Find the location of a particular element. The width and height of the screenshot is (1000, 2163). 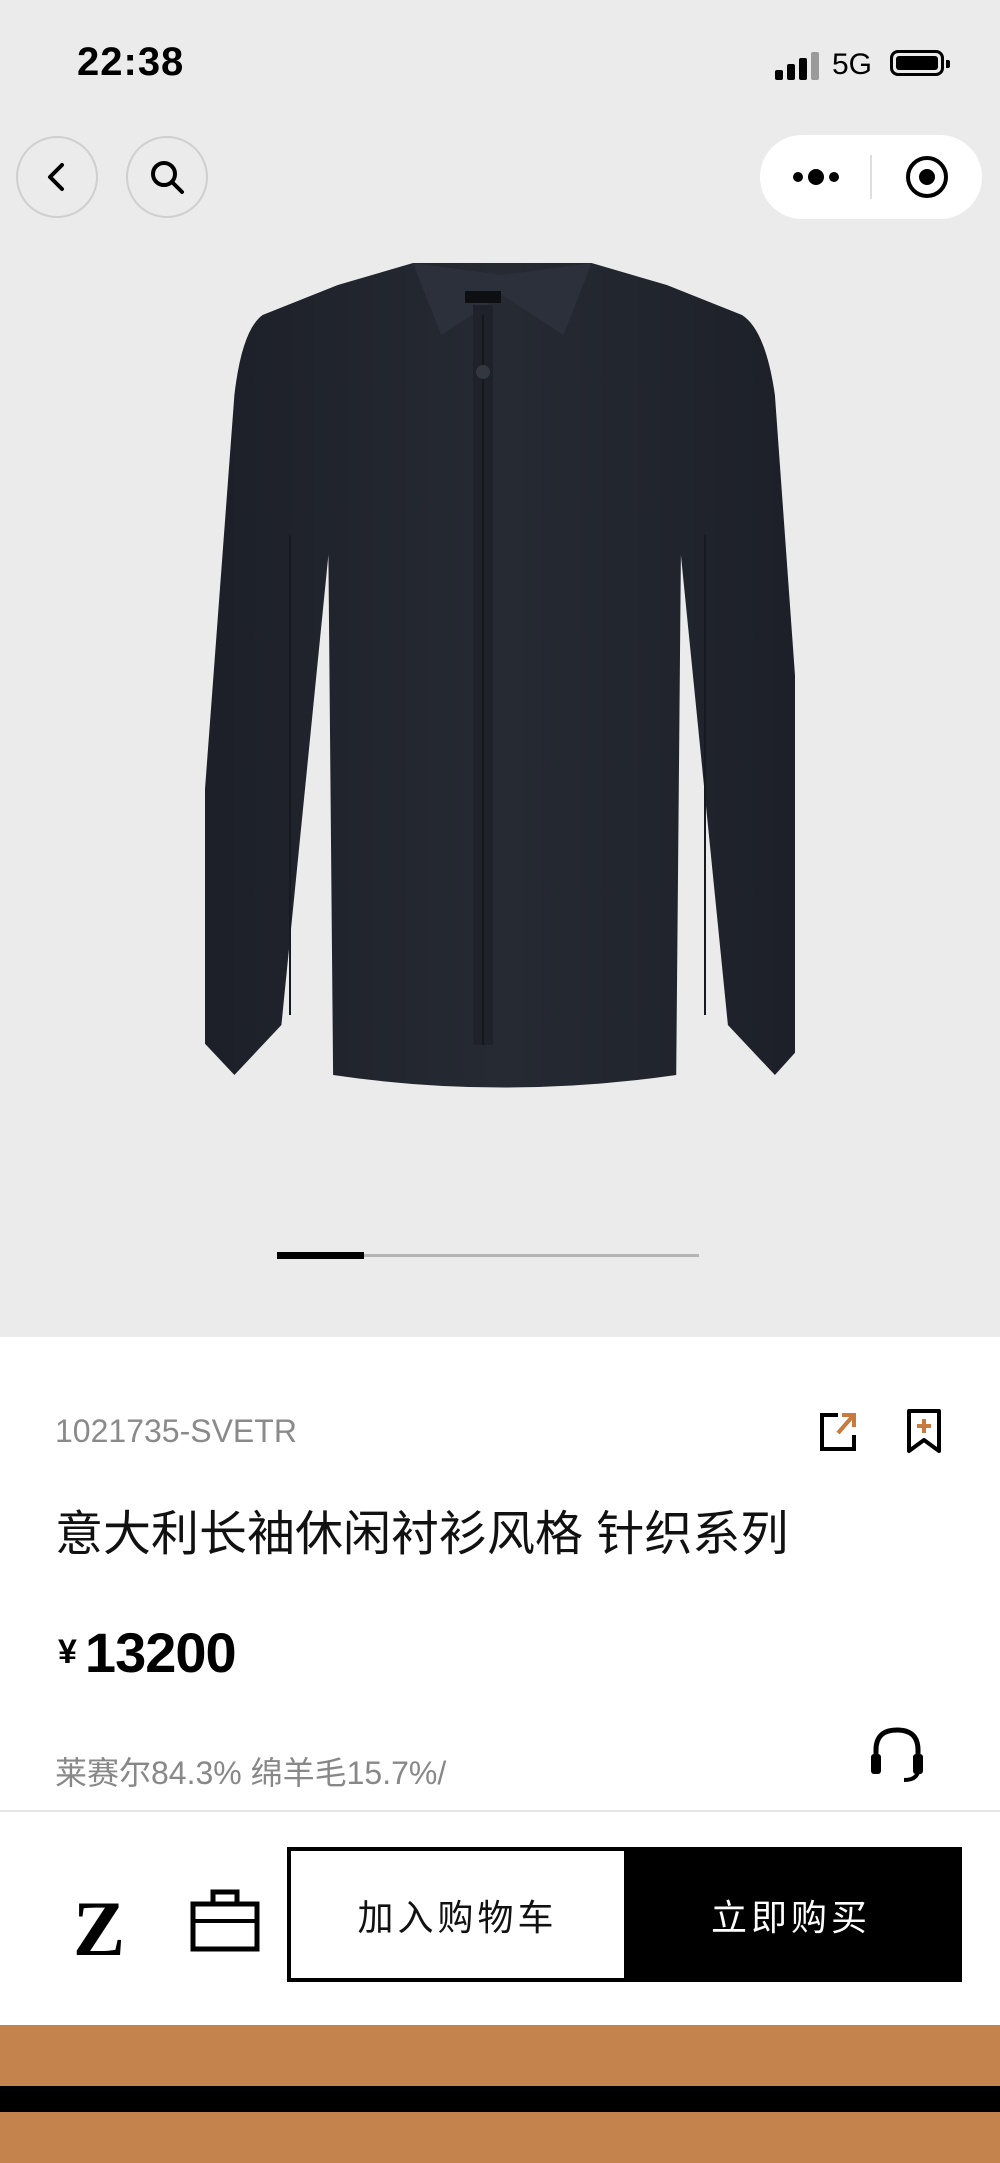

product-material: 莱赛尔84.3% 绵羊毛15.7%/ is located at coordinates (251, 1773).